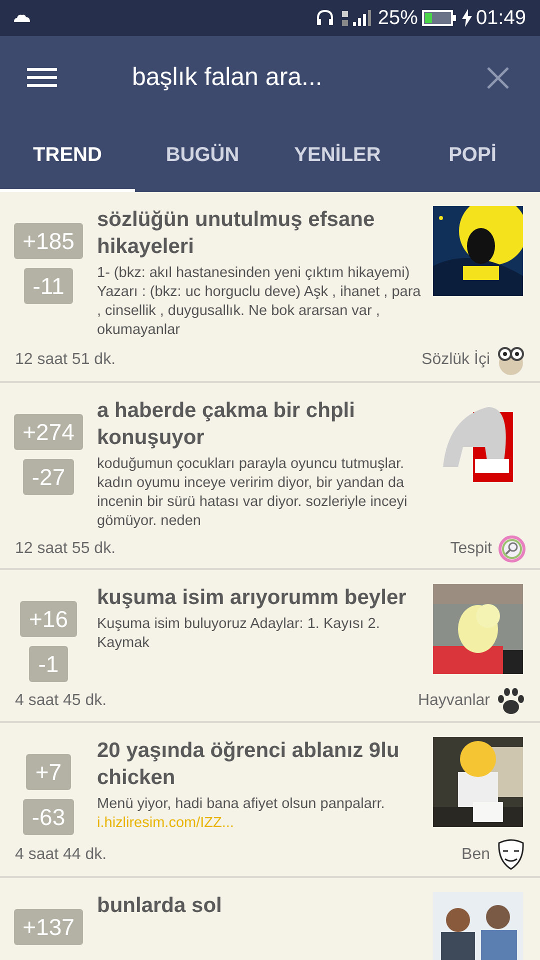 This screenshot has height=960, width=540. What do you see at coordinates (511, 855) in the screenshot?
I see `mask-icon` at bounding box center [511, 855].